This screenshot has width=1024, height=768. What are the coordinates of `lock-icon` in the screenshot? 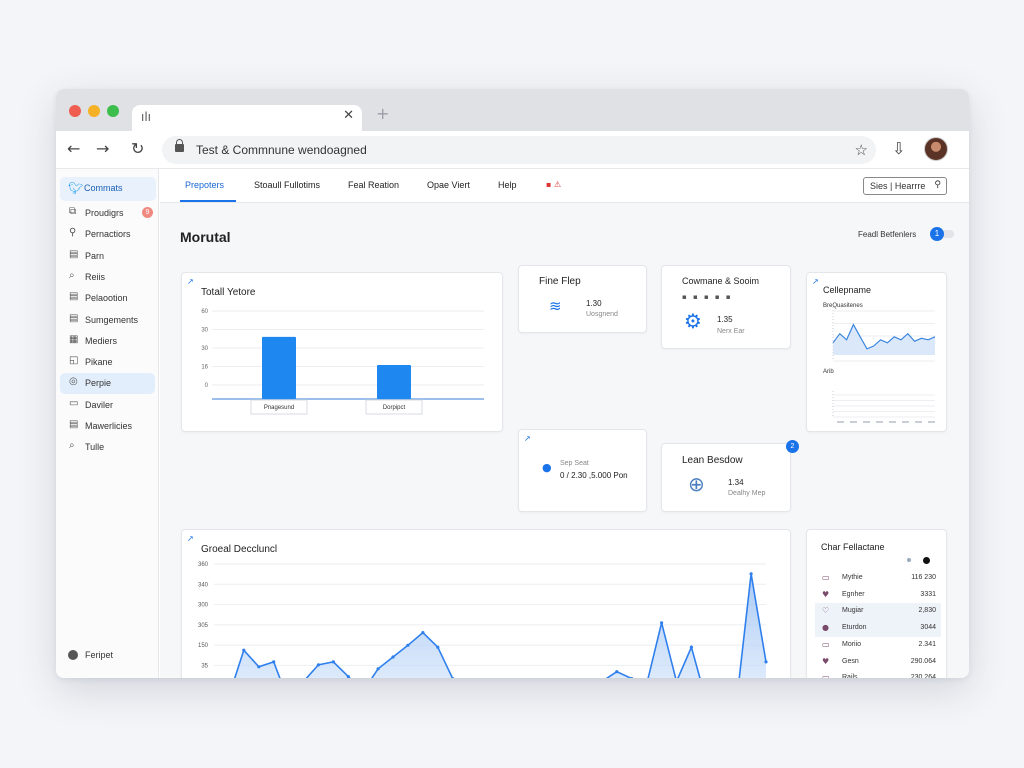 It's located at (179, 145).